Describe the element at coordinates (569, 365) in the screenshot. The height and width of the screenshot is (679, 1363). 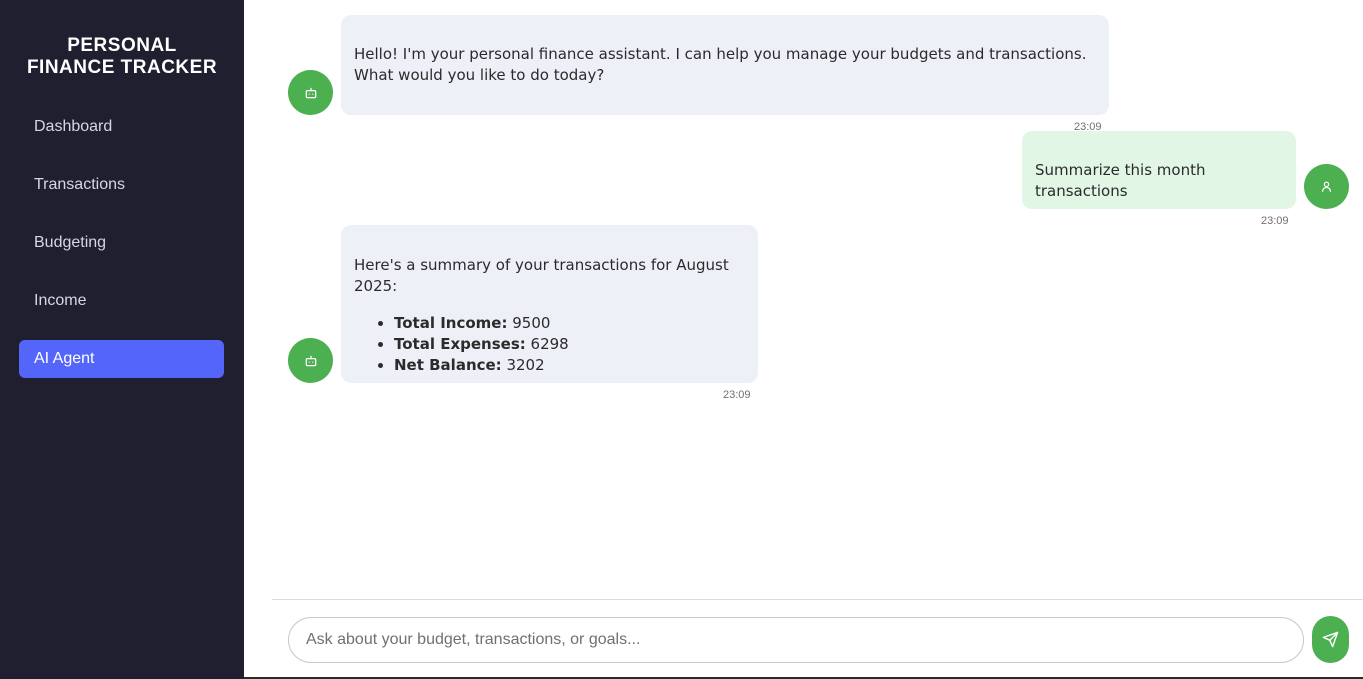
I see `summary-item-balance: Net Balance: 3202` at that location.